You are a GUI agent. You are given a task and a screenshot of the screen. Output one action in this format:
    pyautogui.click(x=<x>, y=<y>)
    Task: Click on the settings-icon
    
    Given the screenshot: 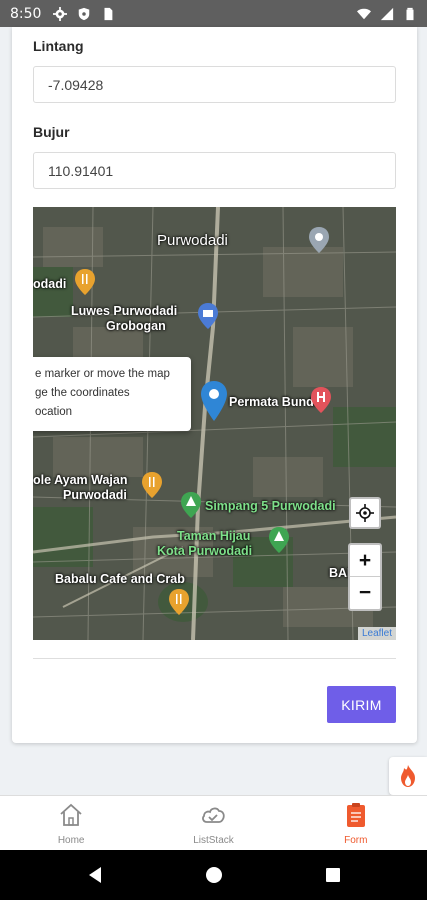 What is the action you would take?
    pyautogui.click(x=60, y=13)
    